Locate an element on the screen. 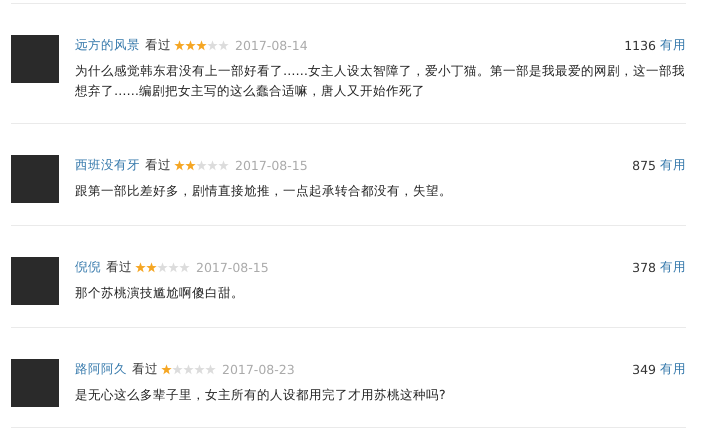  review-date: 2017-08-14 is located at coordinates (271, 45).